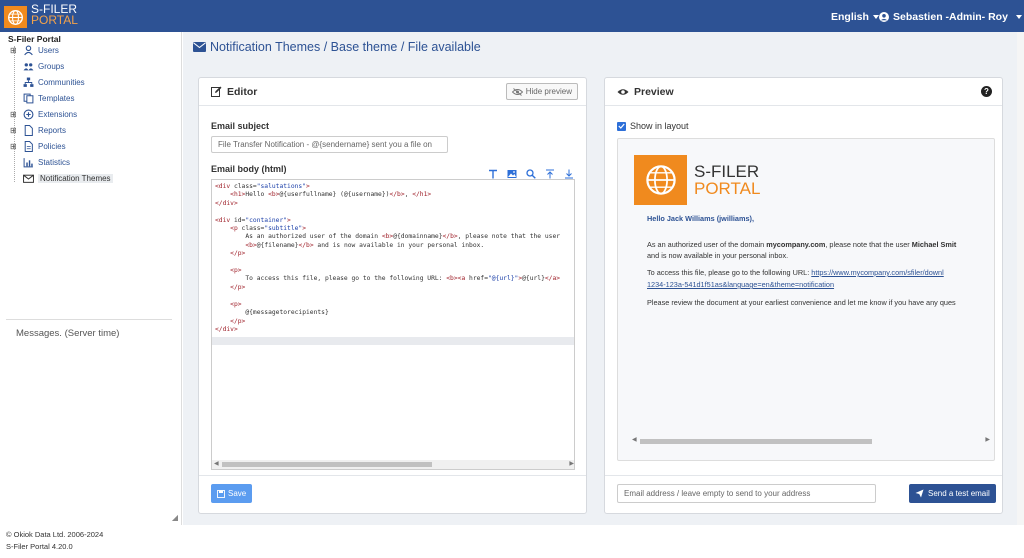 The width and height of the screenshot is (1024, 558). Describe the element at coordinates (236, 304) in the screenshot. I see `code-line: <p>` at that location.